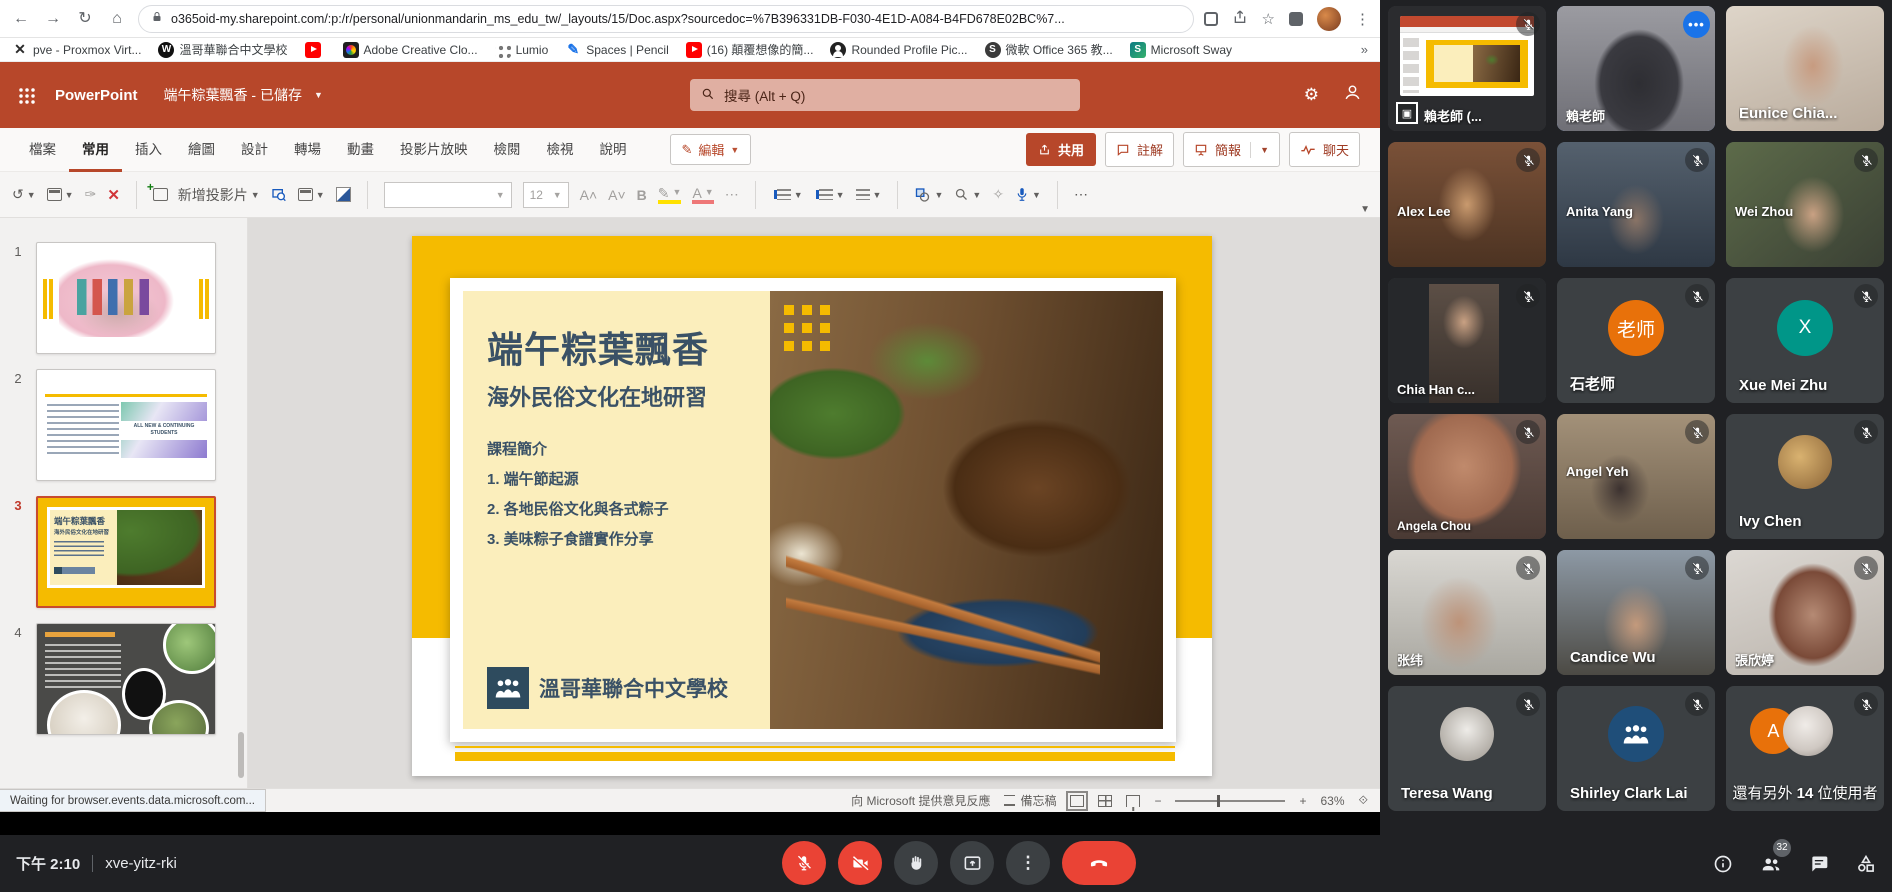 This screenshot has height=892, width=1892. Describe the element at coordinates (1467, 612) in the screenshot. I see `participant-tile: 张纬` at that location.